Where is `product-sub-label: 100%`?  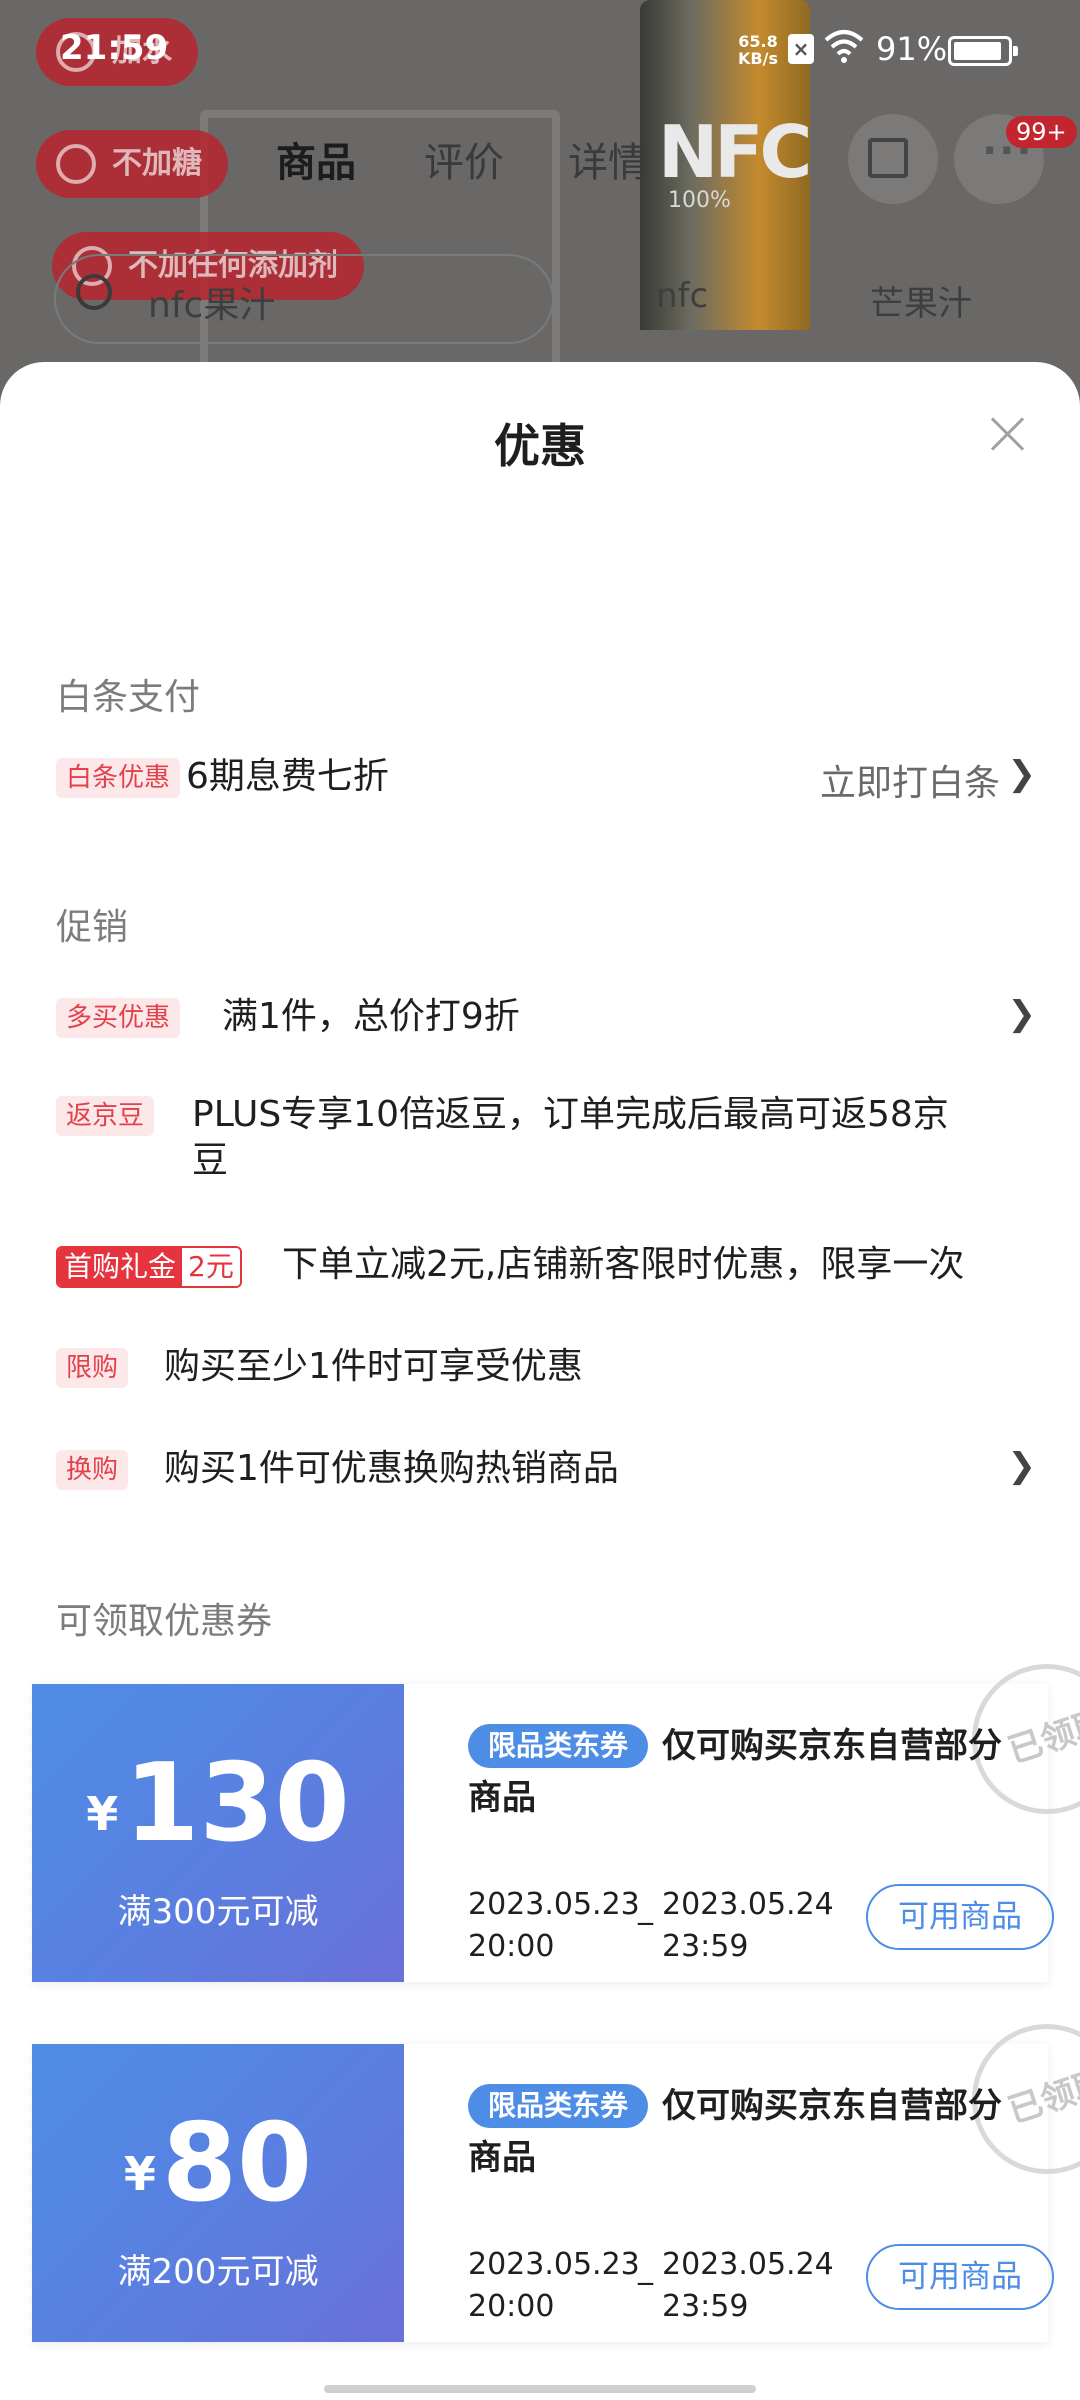 product-sub-label: 100% is located at coordinates (699, 200).